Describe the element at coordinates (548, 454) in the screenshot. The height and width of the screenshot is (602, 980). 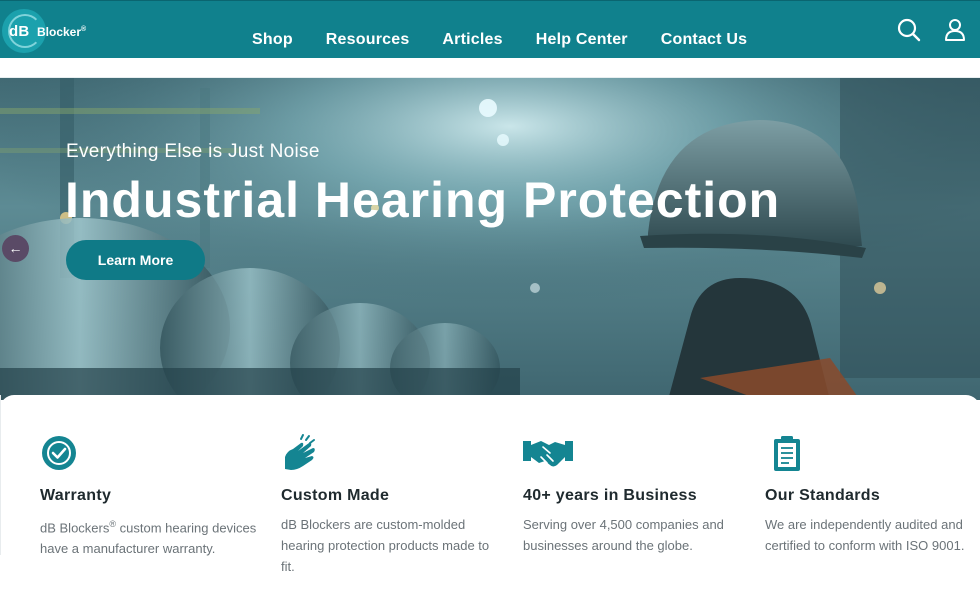
I see `handshake-icon` at that location.